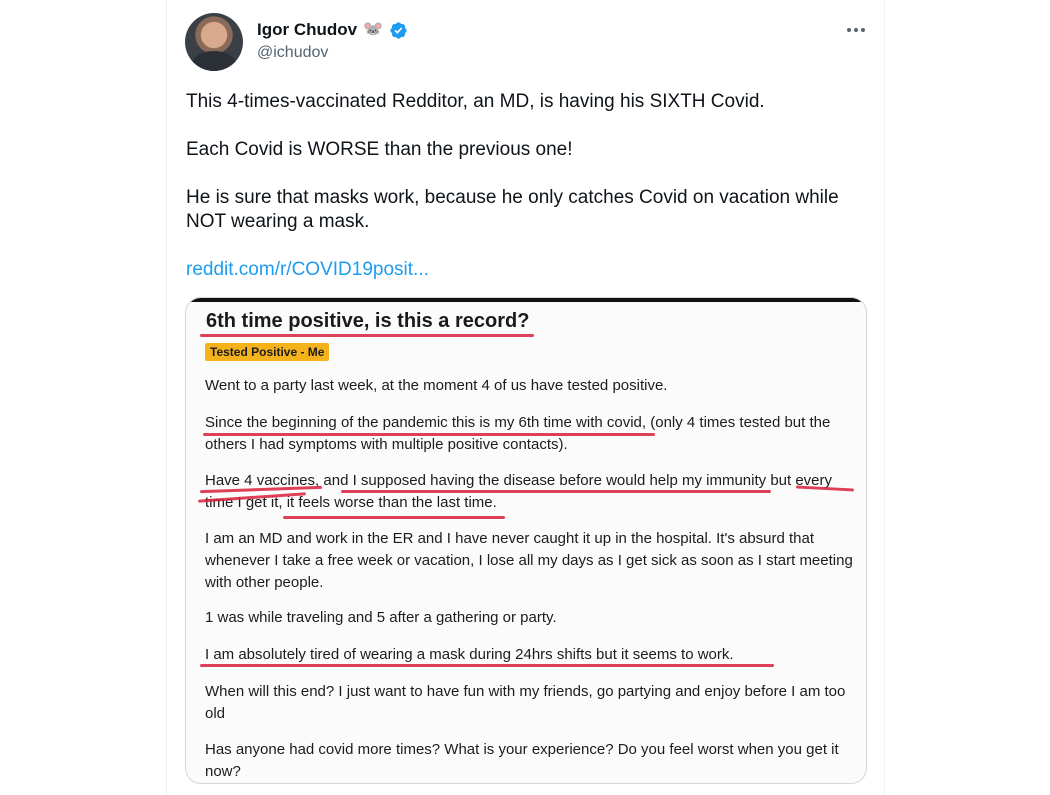  I want to click on more-options-icon, so click(856, 30).